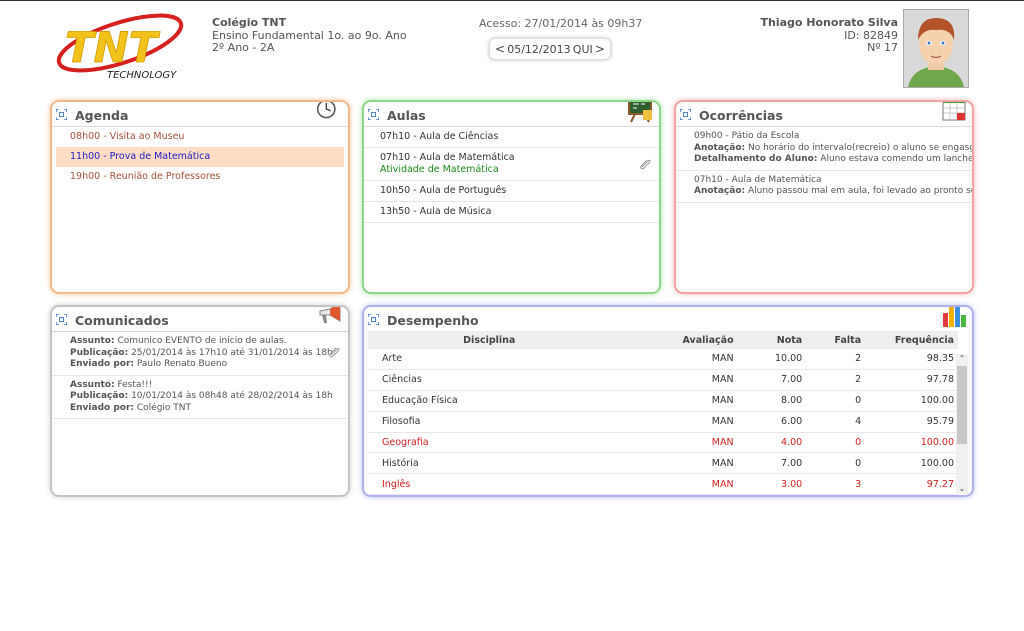 The image size is (1024, 631). I want to click on table-row: Inglês MAN 3.00 3 97.27, so click(663, 484).